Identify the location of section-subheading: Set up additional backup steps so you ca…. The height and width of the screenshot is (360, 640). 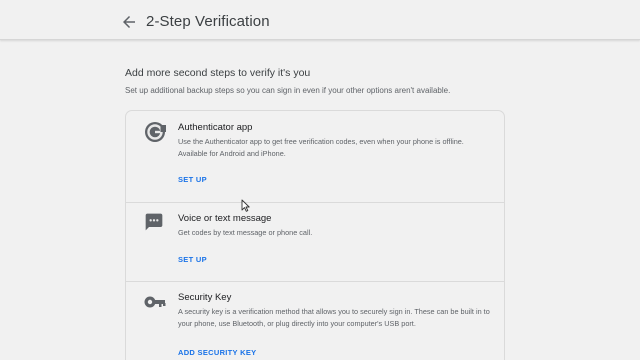
(288, 90).